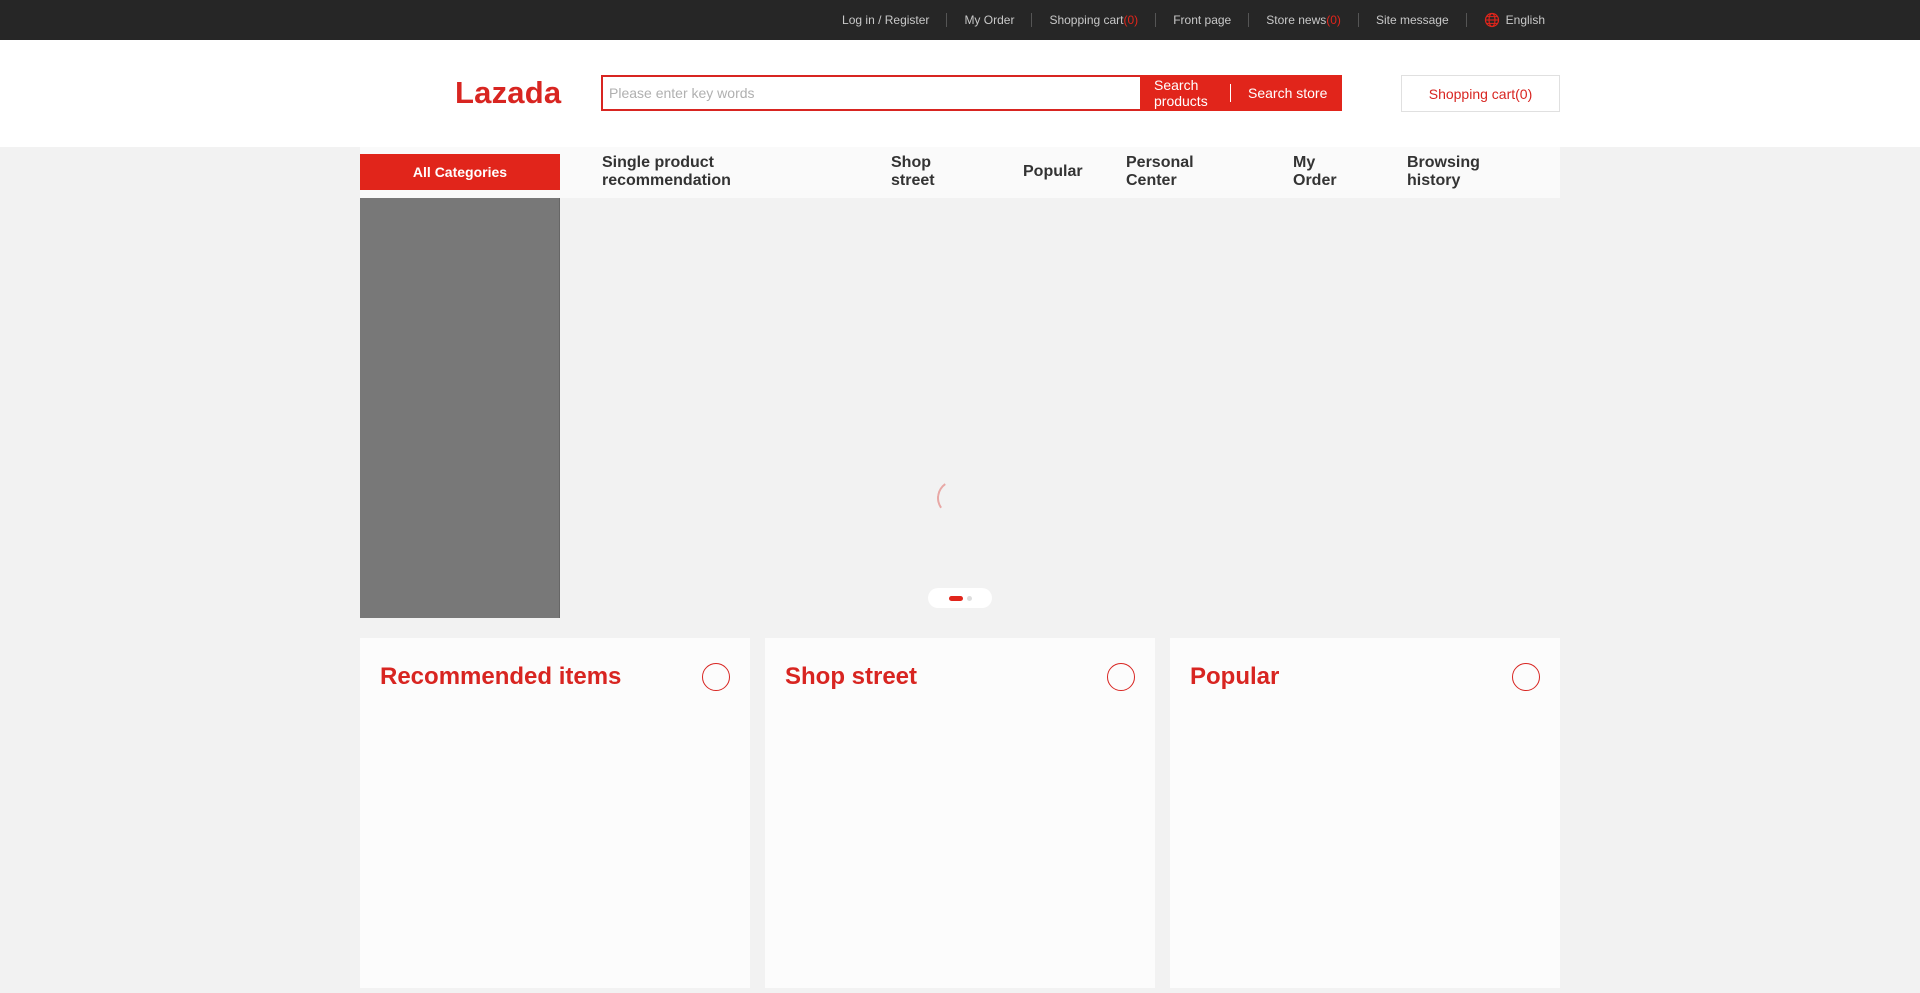  I want to click on site-message-label: Site message, so click(1412, 20).